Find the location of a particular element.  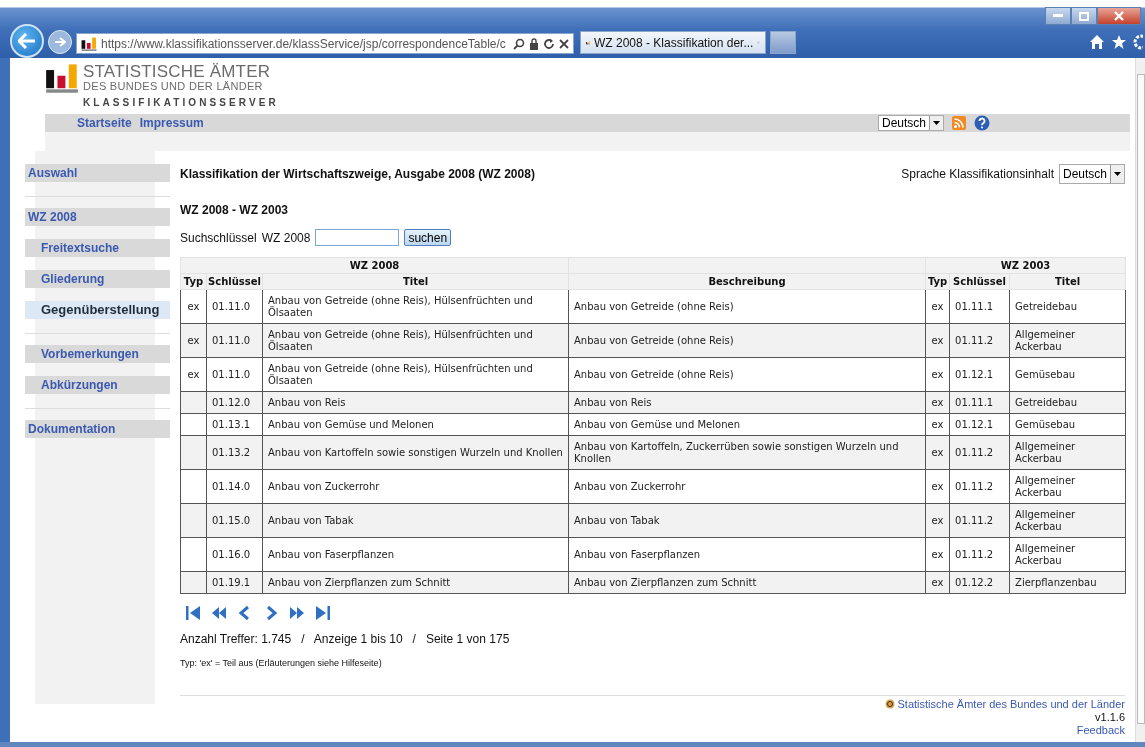

home-icon is located at coordinates (1097, 42).